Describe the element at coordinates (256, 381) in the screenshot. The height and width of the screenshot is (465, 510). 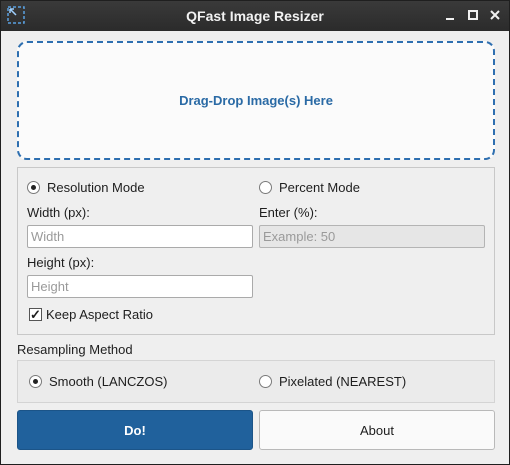
I see `resampling-group: Smooth (LANCZOS) Pixelated (NEAREST)` at that location.